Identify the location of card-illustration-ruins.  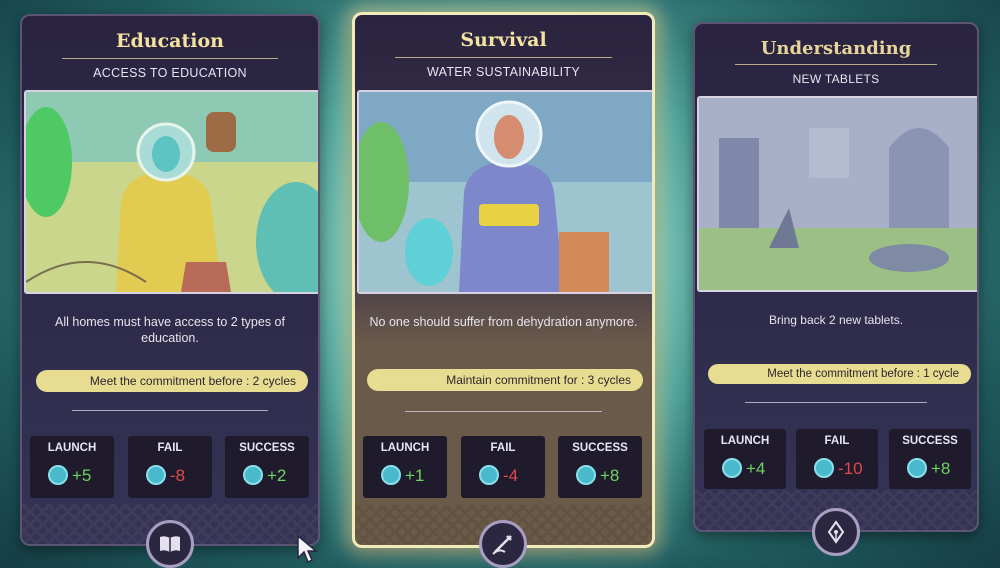
(837, 194).